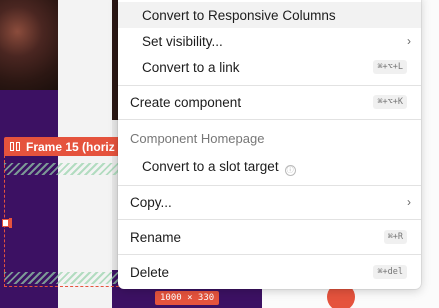 Image resolution: width=439 pixels, height=308 pixels. What do you see at coordinates (269, 67) in the screenshot?
I see `menu-item-convert-to-link: Convert to a link ⌘+⌥+L` at bounding box center [269, 67].